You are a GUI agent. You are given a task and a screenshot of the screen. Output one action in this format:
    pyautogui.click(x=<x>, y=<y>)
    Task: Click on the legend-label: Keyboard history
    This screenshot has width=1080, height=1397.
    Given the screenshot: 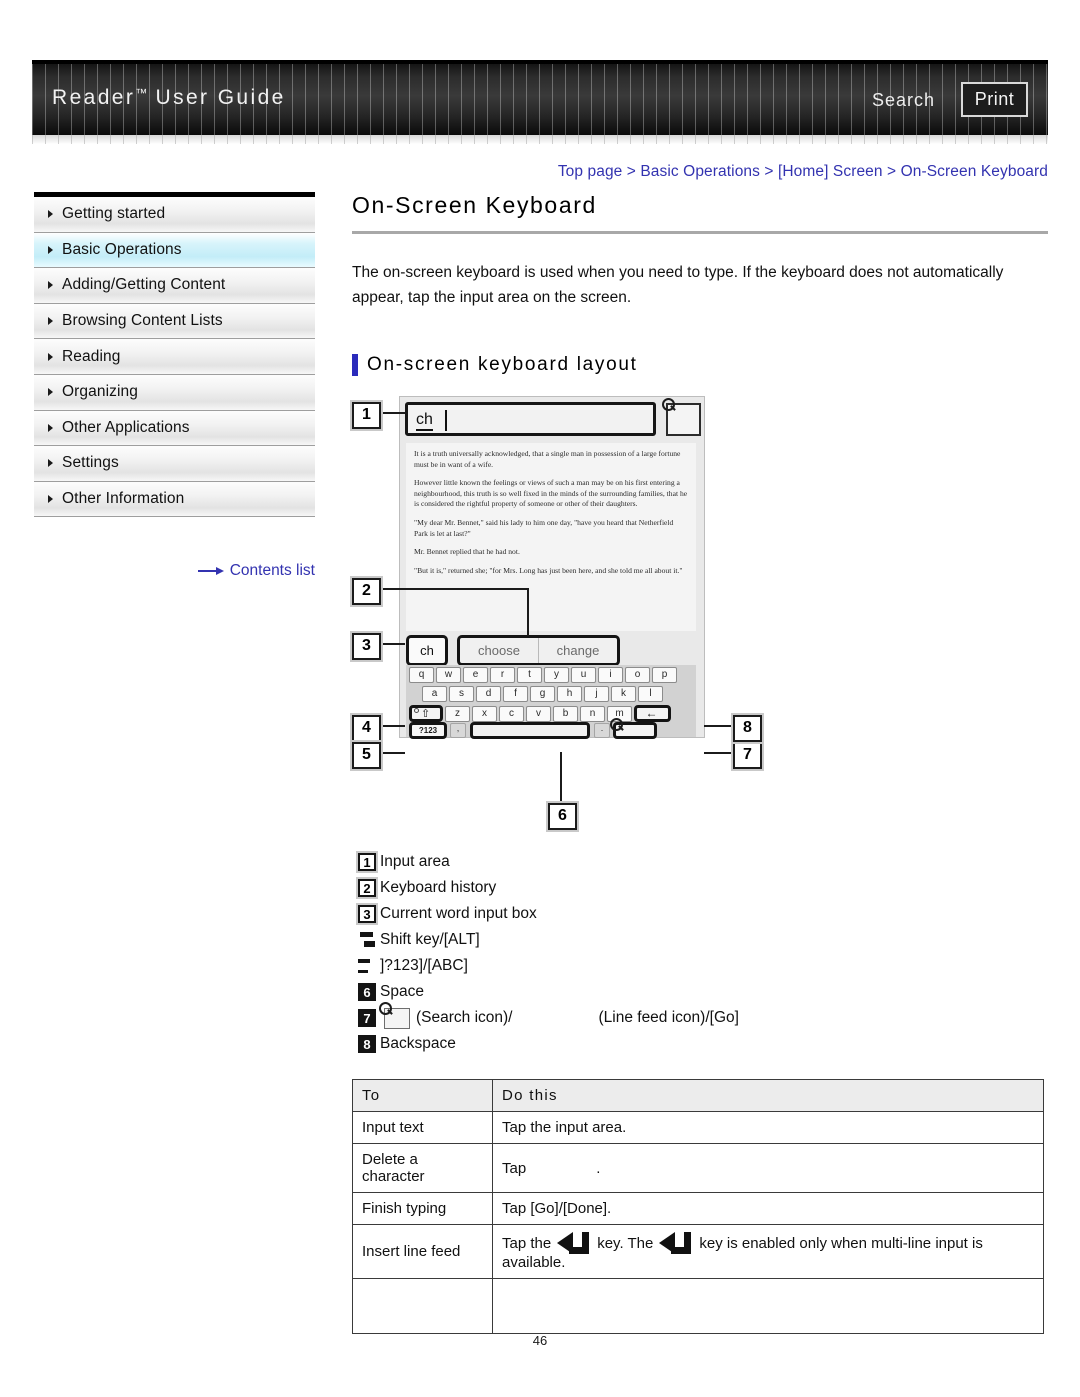 What is the action you would take?
    pyautogui.click(x=438, y=887)
    